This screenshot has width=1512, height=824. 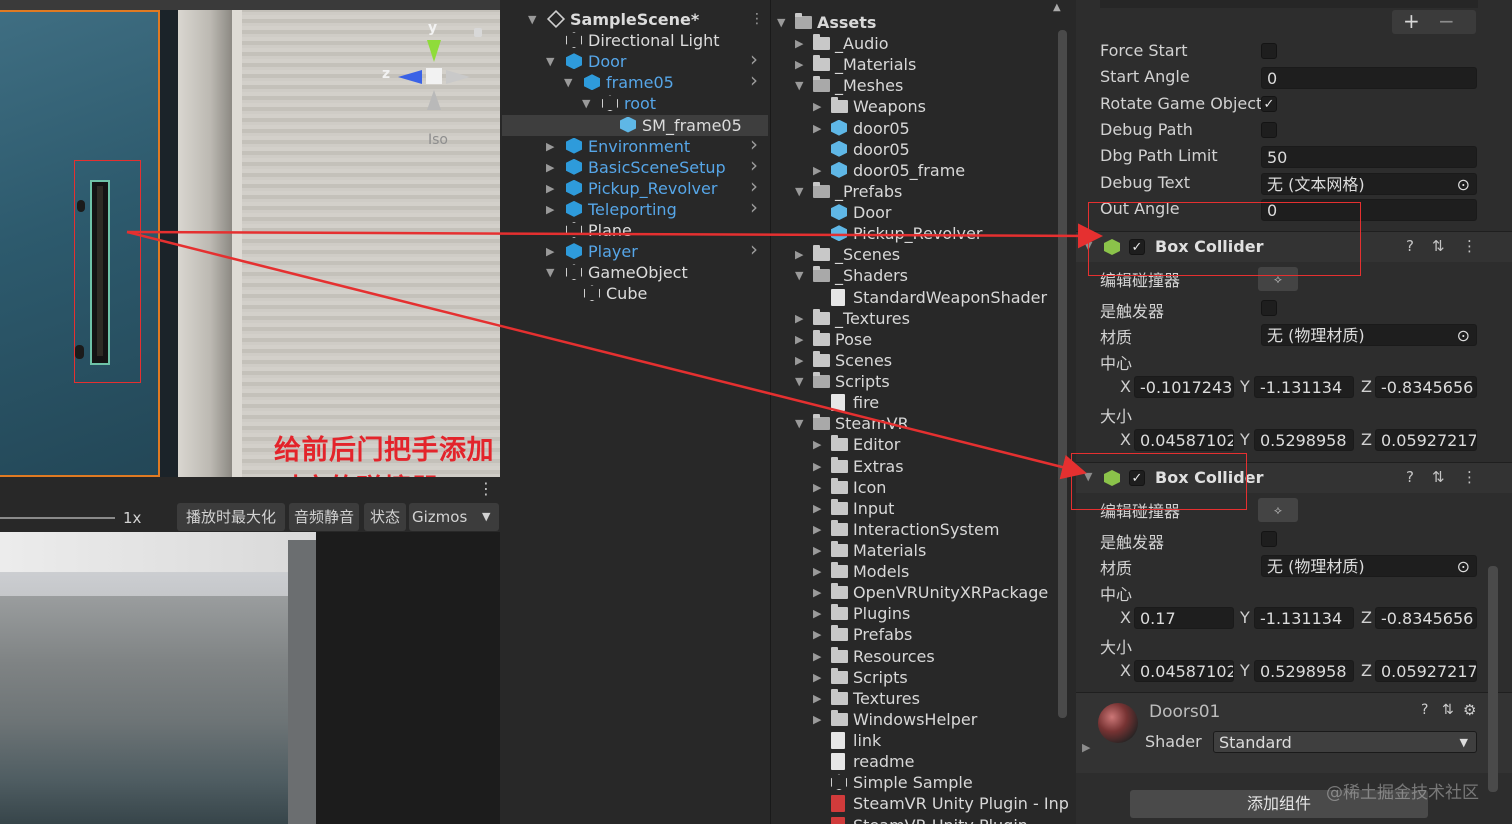 What do you see at coordinates (324, 517) in the screenshot?
I see `mute-audio-button: 音频静音` at bounding box center [324, 517].